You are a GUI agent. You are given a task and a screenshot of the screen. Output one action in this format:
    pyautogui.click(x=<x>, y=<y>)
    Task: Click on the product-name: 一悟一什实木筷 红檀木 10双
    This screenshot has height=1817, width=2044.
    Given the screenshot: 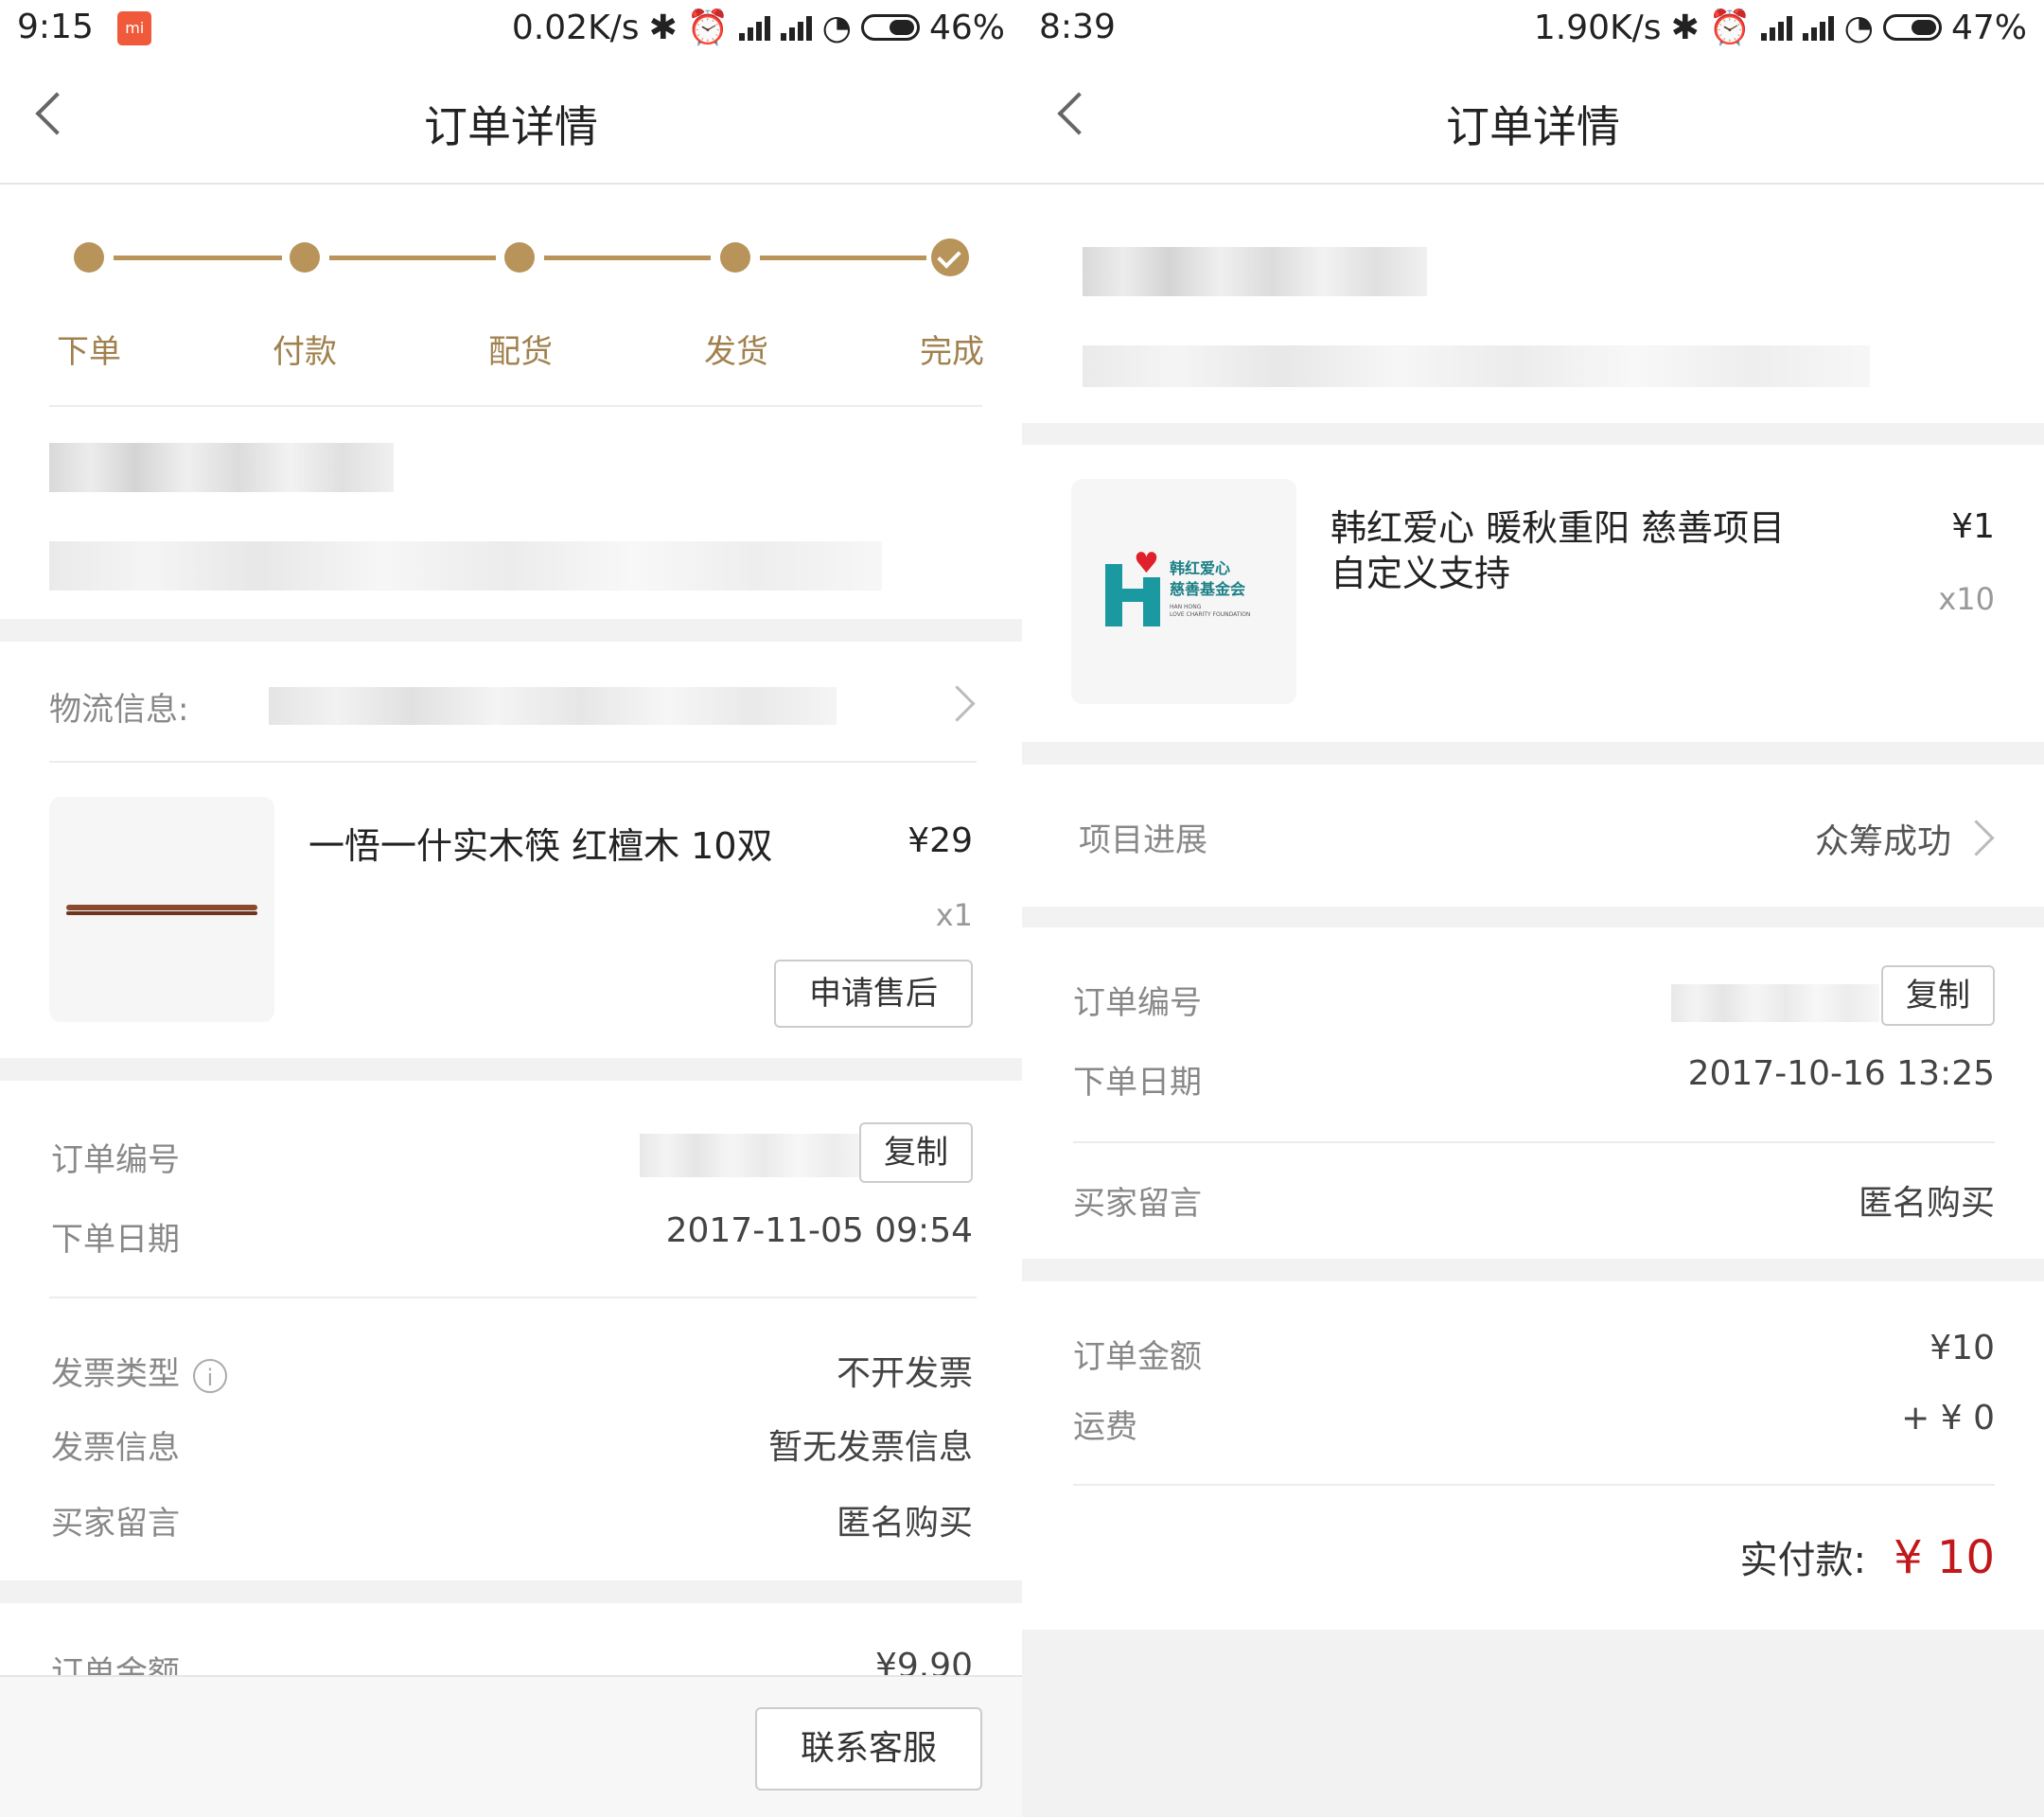 What is the action you would take?
    pyautogui.click(x=540, y=846)
    